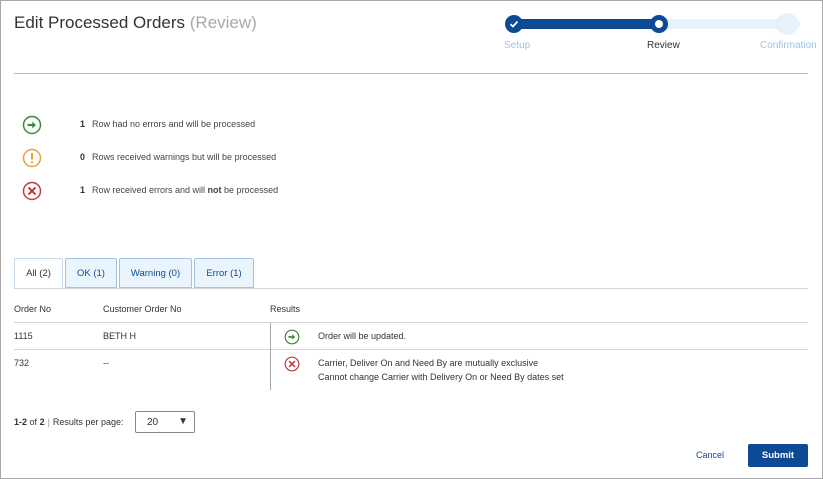 Image resolution: width=823 pixels, height=479 pixels. Describe the element at coordinates (362, 336) in the screenshot. I see `result-message: Order will be updated.` at that location.